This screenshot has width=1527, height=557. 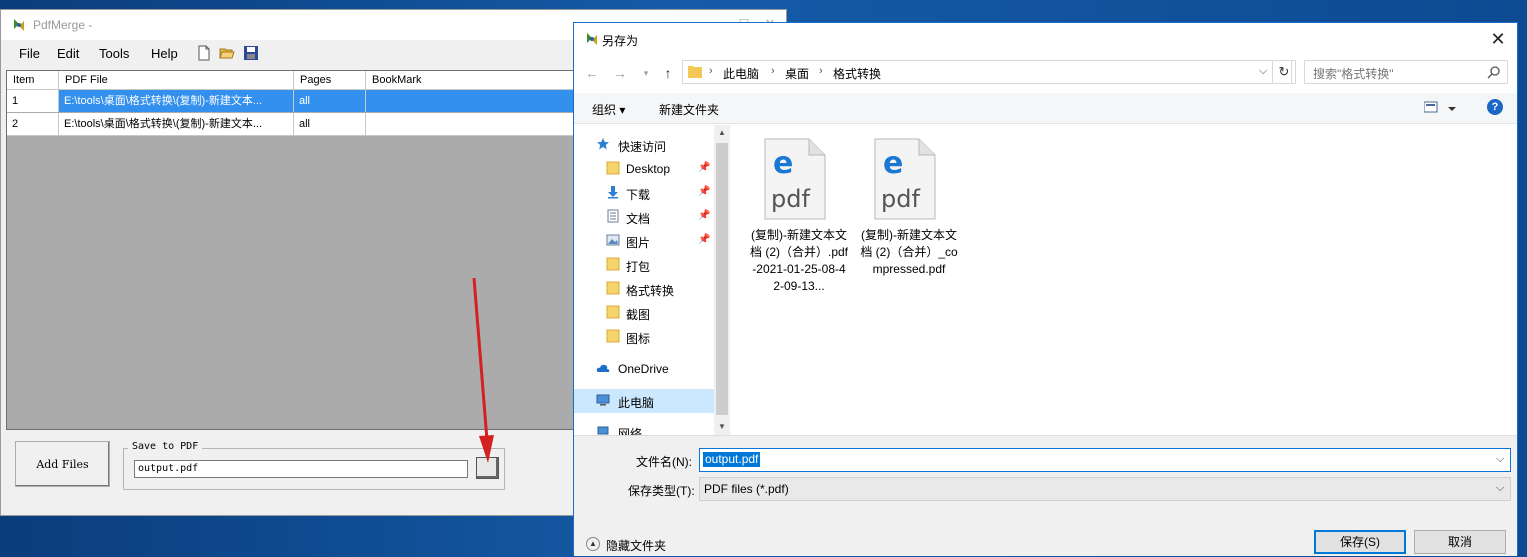 I want to click on scroll-down-icon: ▼, so click(x=722, y=427).